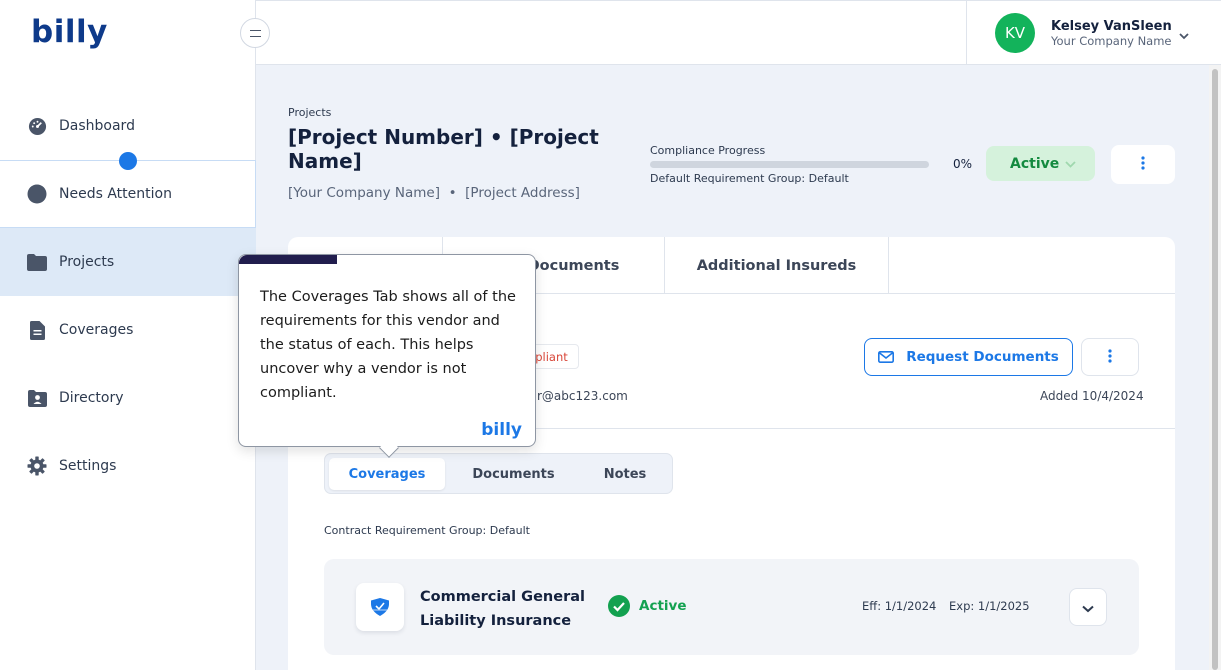 The width and height of the screenshot is (1221, 670). What do you see at coordinates (69, 32) in the screenshot?
I see `billy-logo: billy` at bounding box center [69, 32].